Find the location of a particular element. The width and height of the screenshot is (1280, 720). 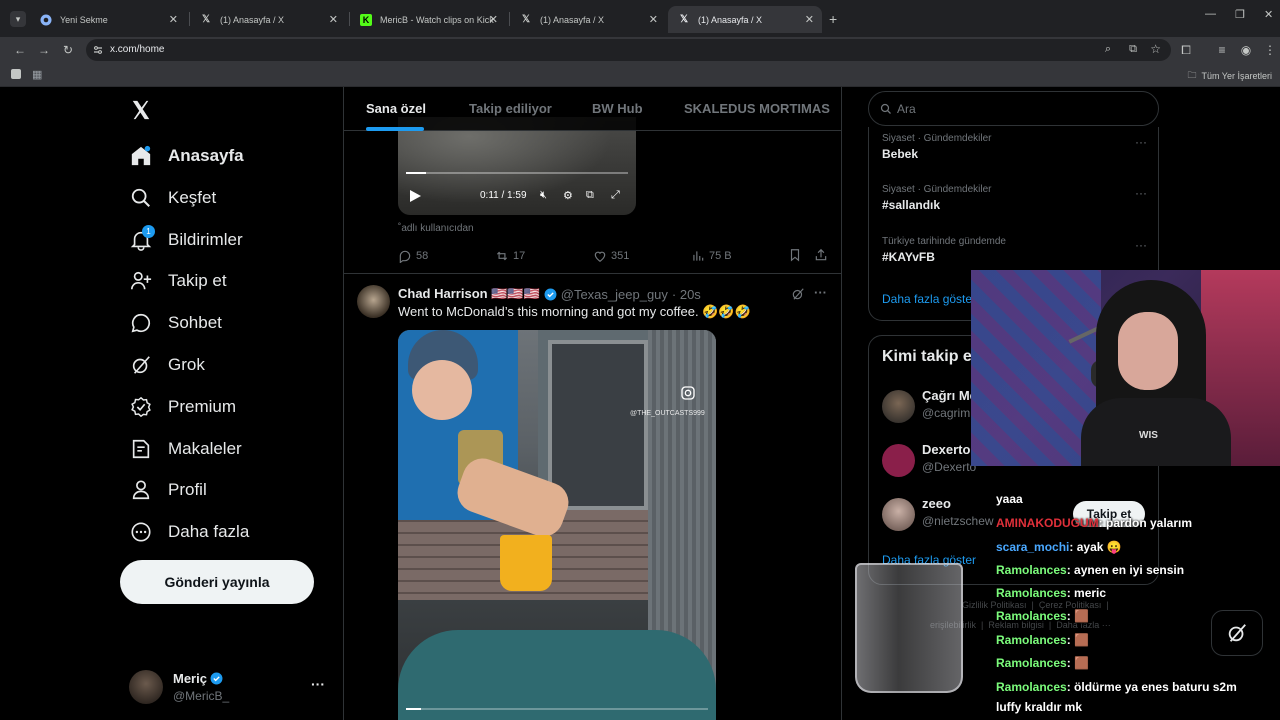

chat-text: : meric is located at coordinates (1086, 593).